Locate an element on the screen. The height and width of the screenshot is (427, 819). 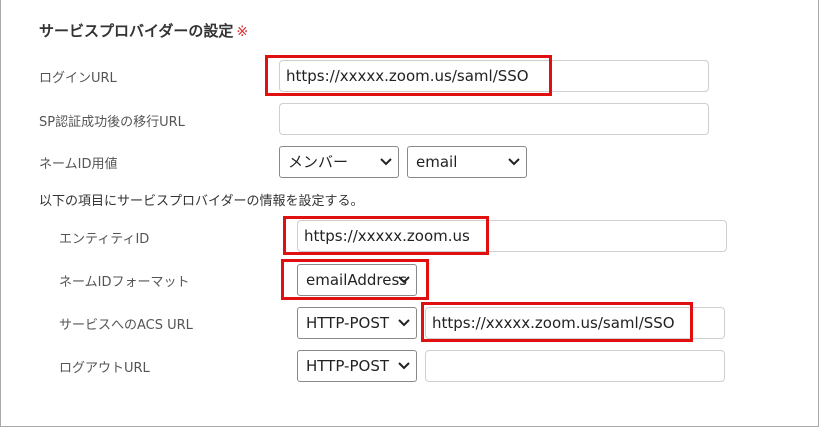
name-id-source-value: メンバー is located at coordinates (318, 162).